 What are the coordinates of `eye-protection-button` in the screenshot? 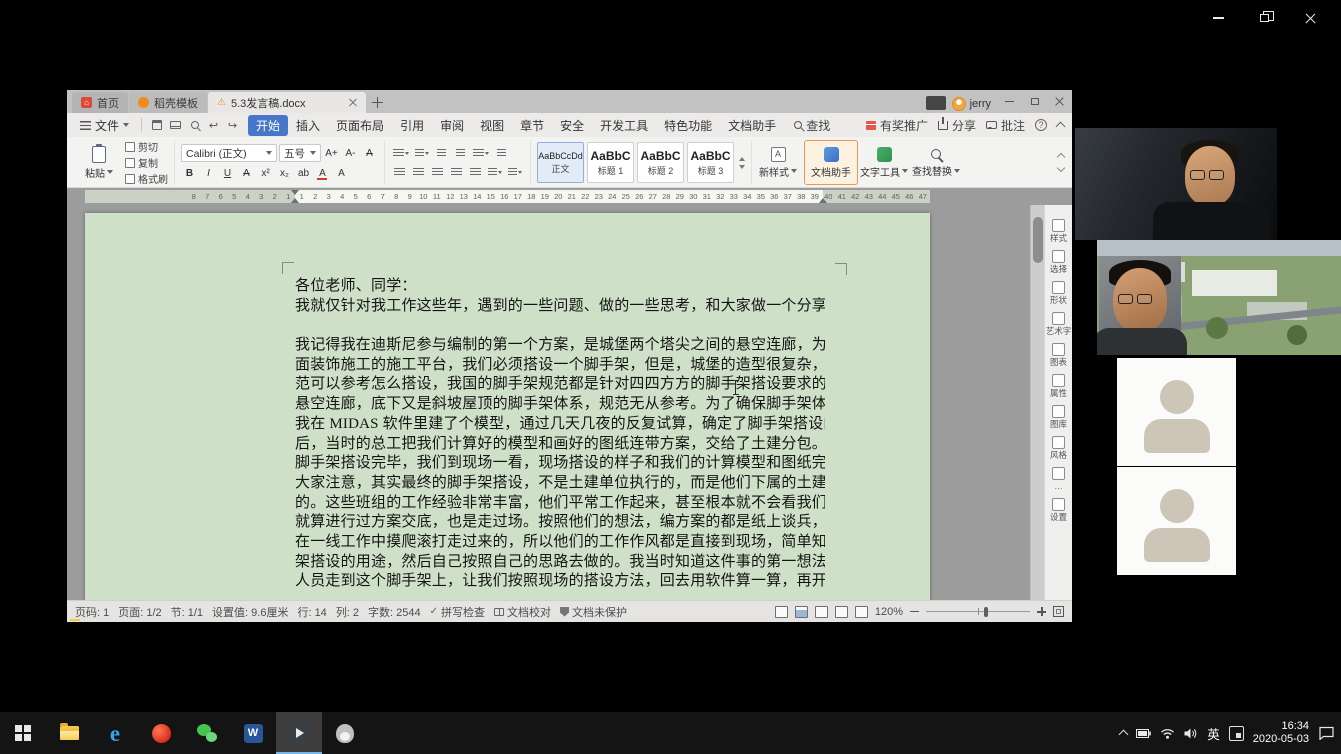 It's located at (861, 611).